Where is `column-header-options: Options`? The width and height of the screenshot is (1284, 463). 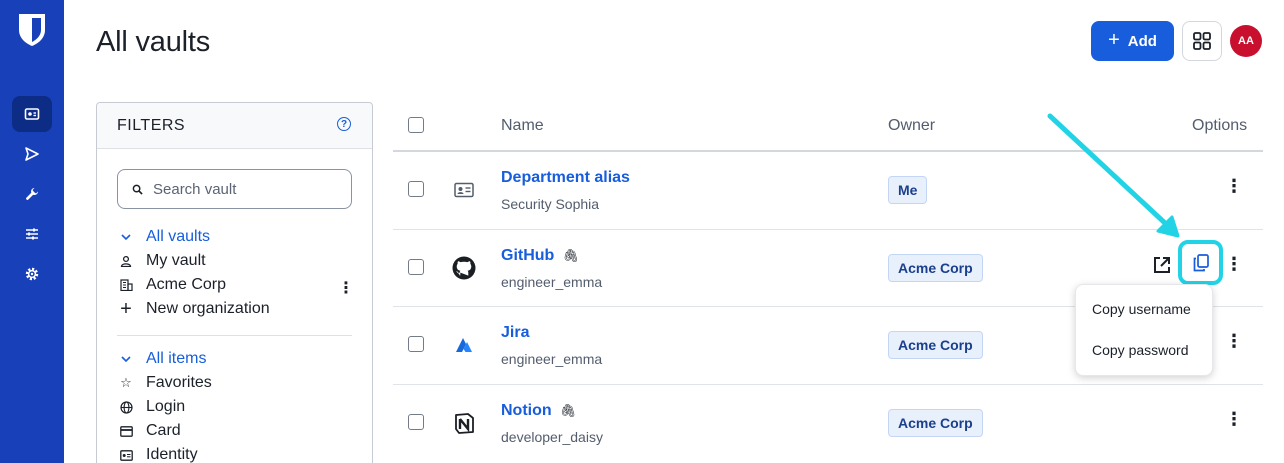 column-header-options: Options is located at coordinates (1220, 125).